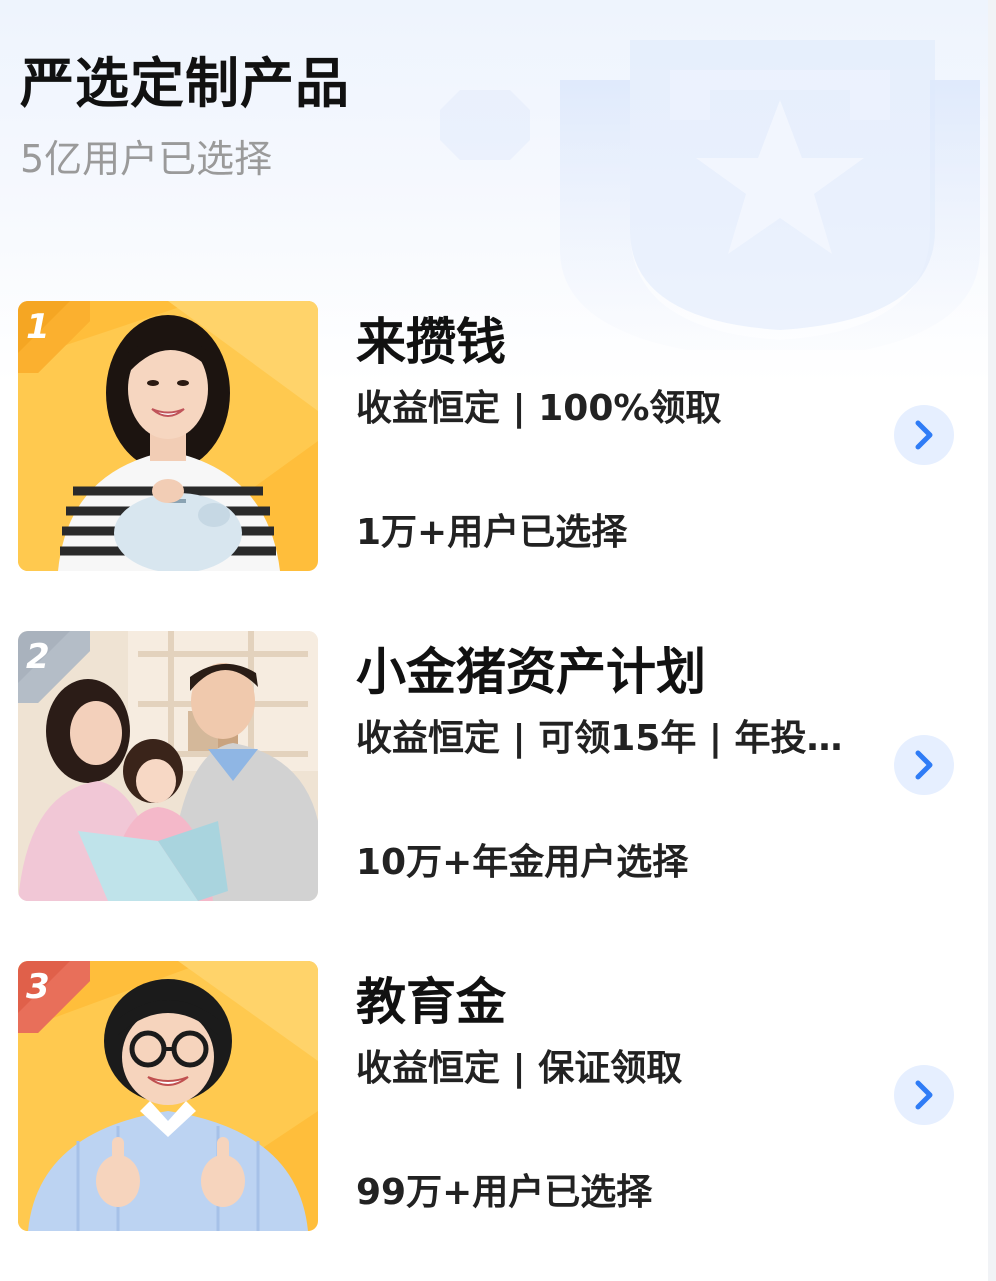 This screenshot has height=1281, width=996. Describe the element at coordinates (38, 327) in the screenshot. I see `rank-number: 1` at that location.